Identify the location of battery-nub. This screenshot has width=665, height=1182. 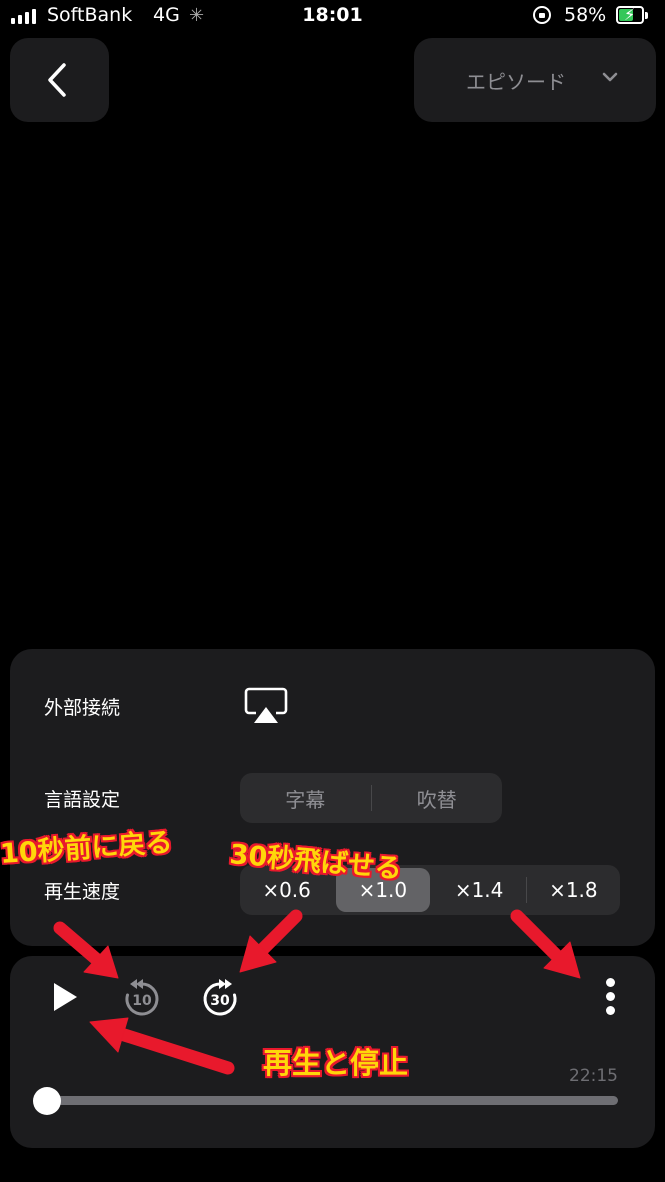
(646, 15).